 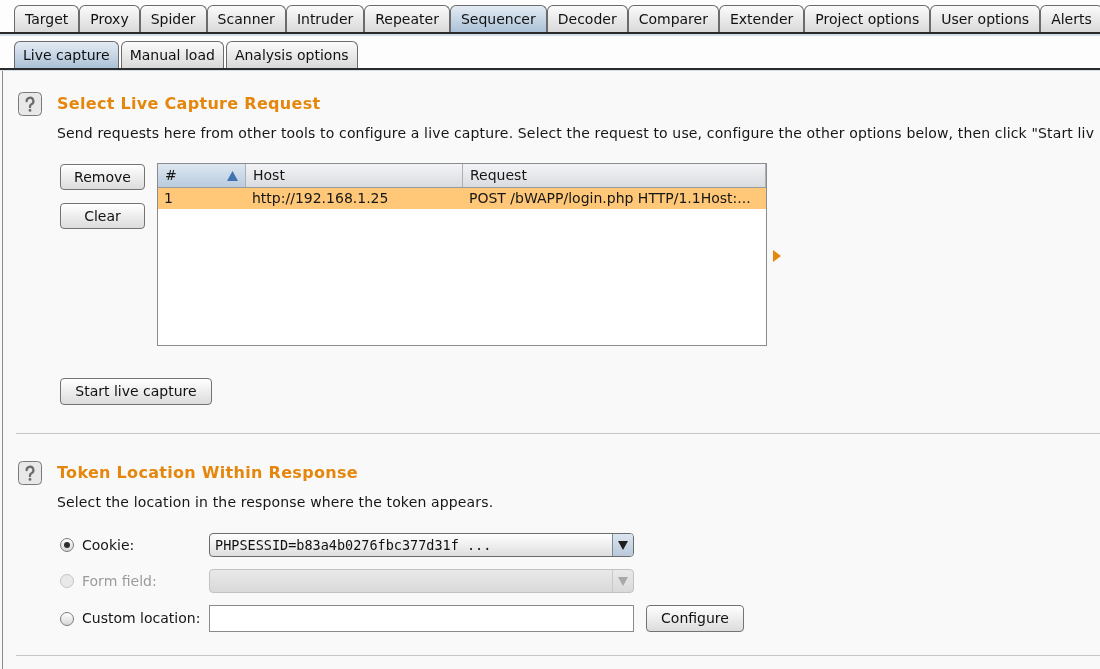 What do you see at coordinates (102, 177) in the screenshot?
I see `table-action-button: Remove` at bounding box center [102, 177].